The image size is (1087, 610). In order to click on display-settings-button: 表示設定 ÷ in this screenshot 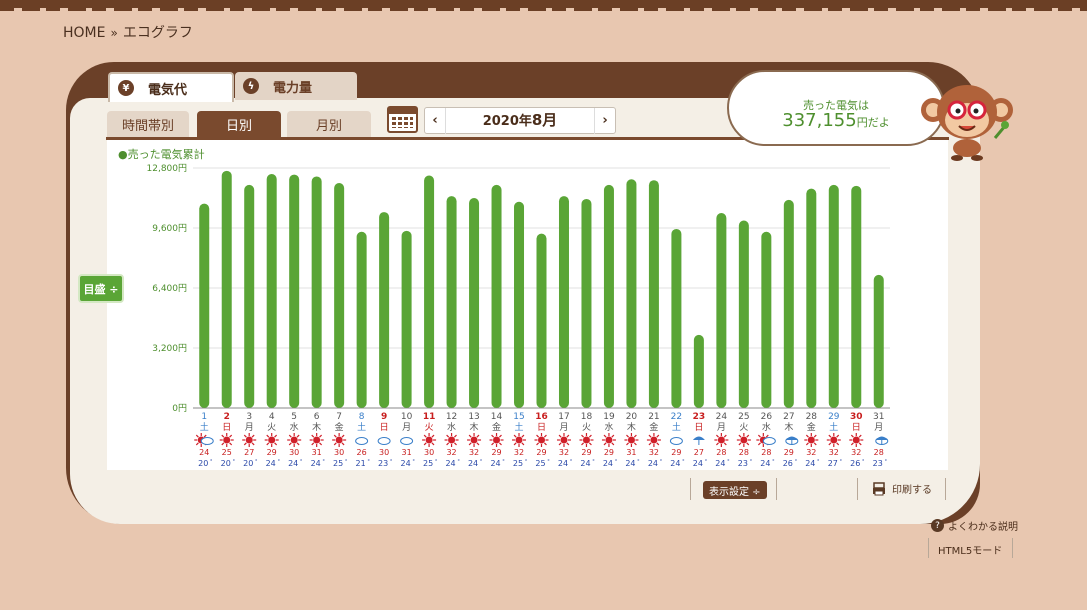, I will do `click(735, 490)`.